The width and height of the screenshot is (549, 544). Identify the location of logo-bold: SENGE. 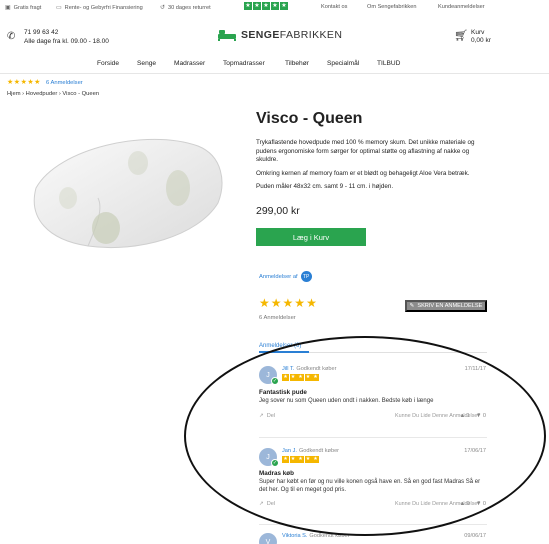
(260, 35).